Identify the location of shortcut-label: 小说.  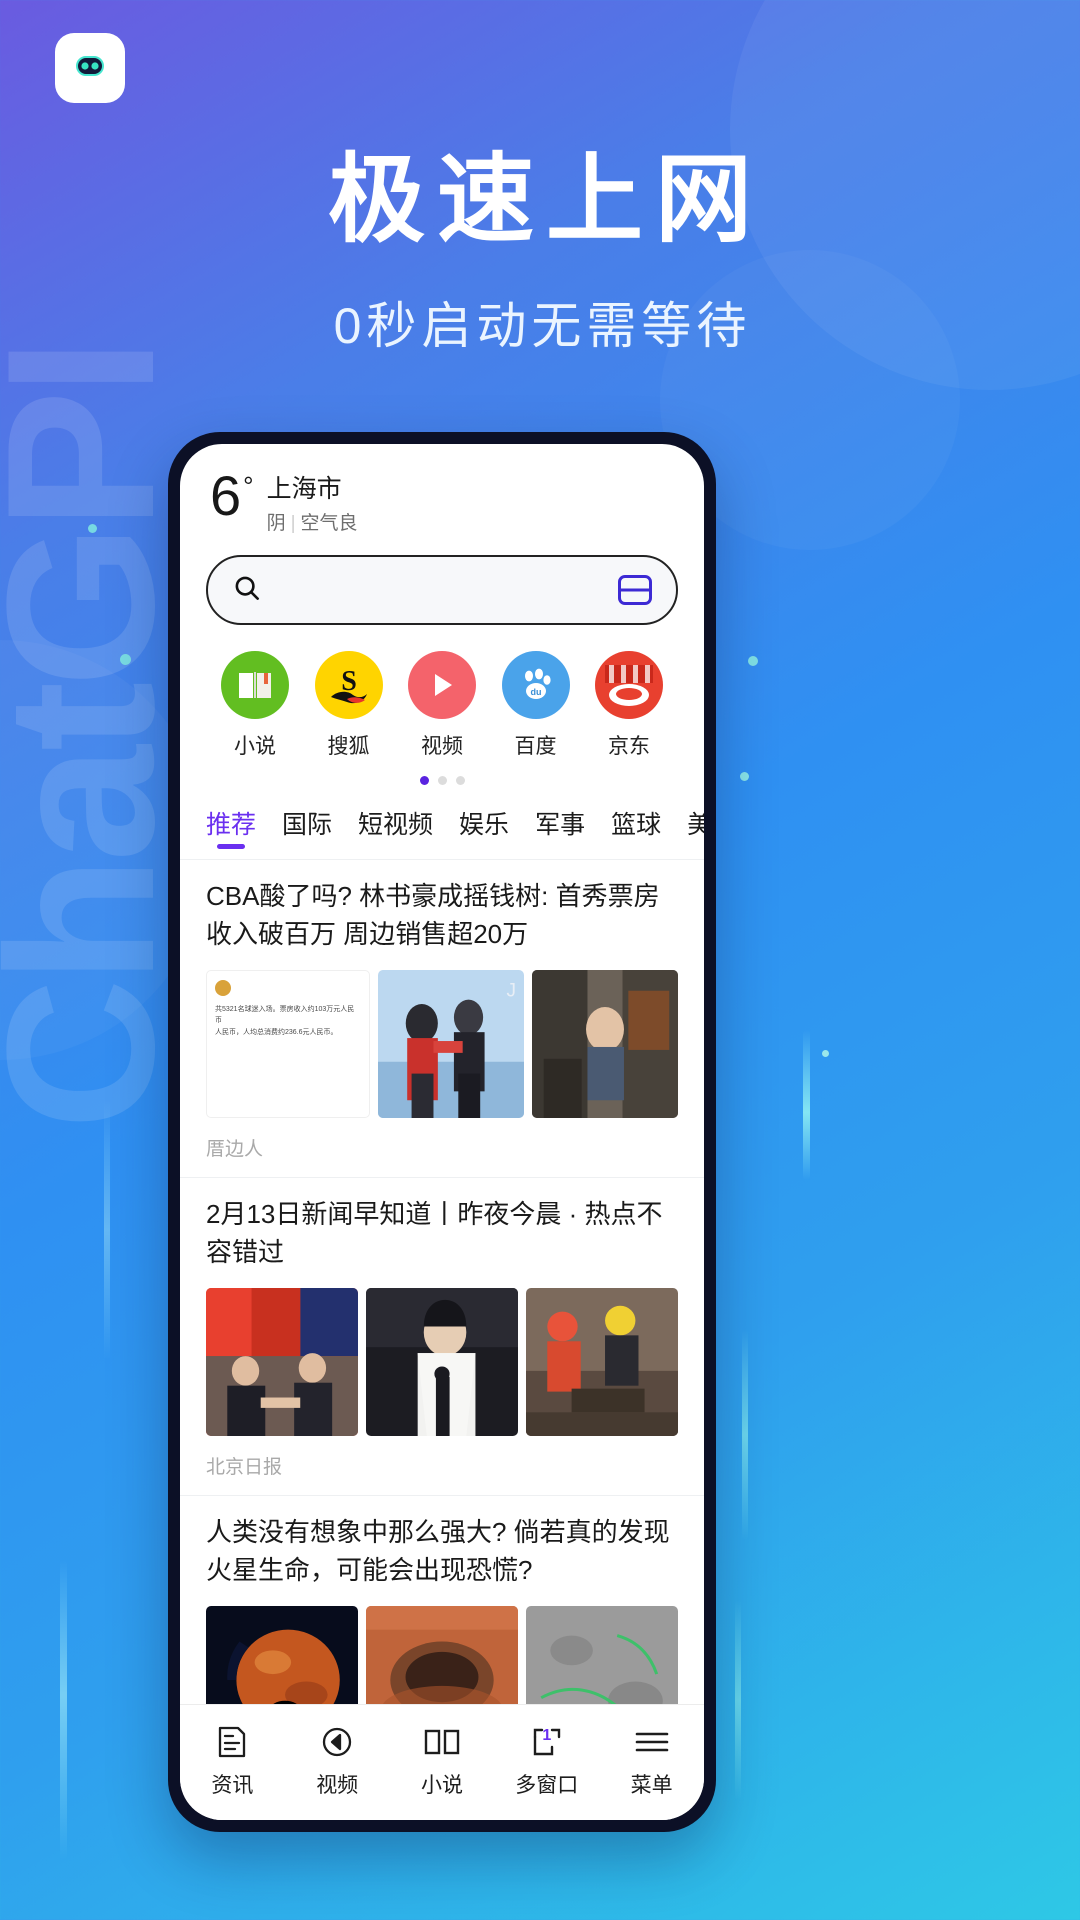
(255, 747).